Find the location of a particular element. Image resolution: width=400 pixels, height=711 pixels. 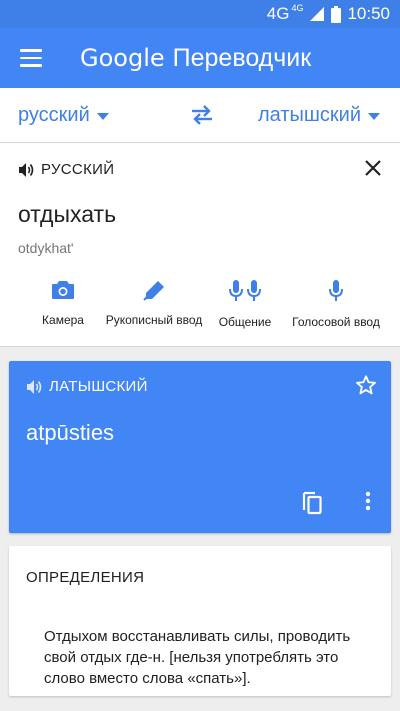

network-type-small: 4G is located at coordinates (297, 8).